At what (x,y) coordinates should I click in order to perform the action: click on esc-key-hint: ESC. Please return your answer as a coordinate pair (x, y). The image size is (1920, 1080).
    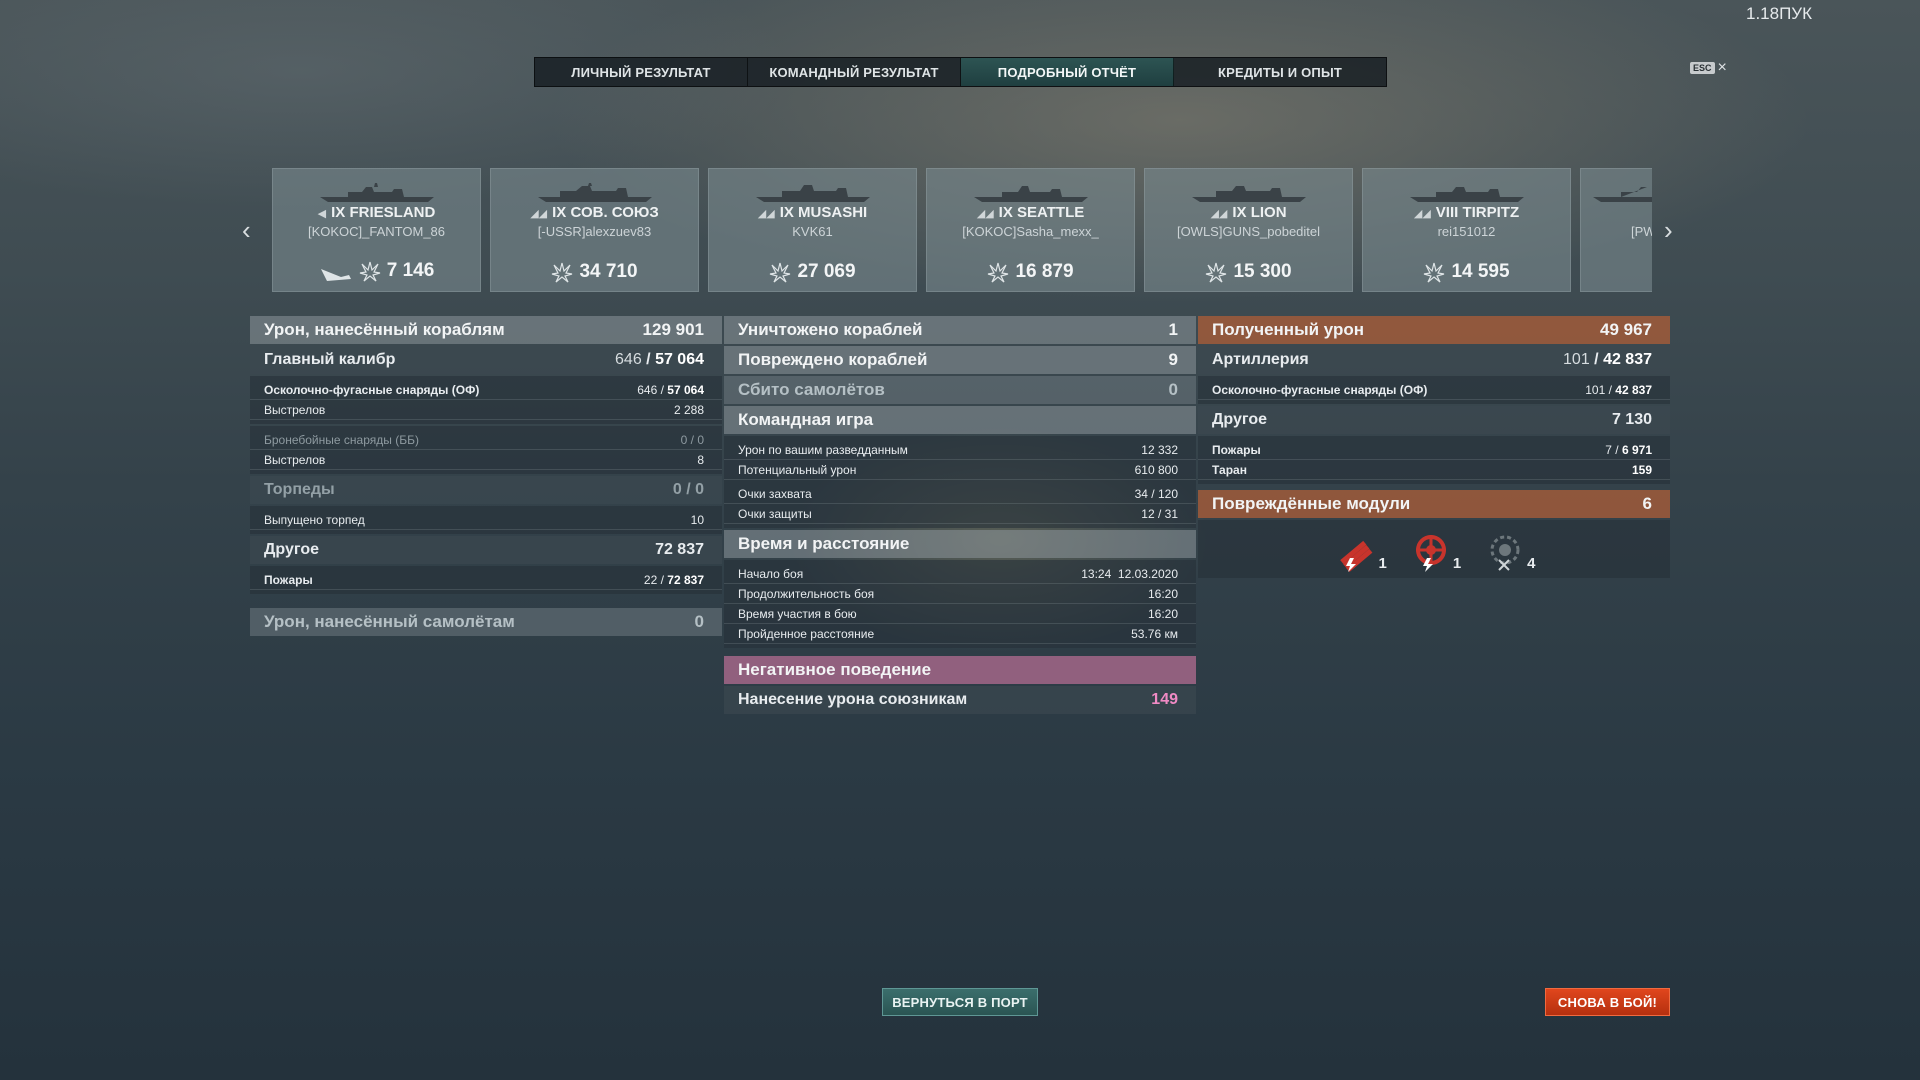
    Looking at the image, I should click on (1702, 68).